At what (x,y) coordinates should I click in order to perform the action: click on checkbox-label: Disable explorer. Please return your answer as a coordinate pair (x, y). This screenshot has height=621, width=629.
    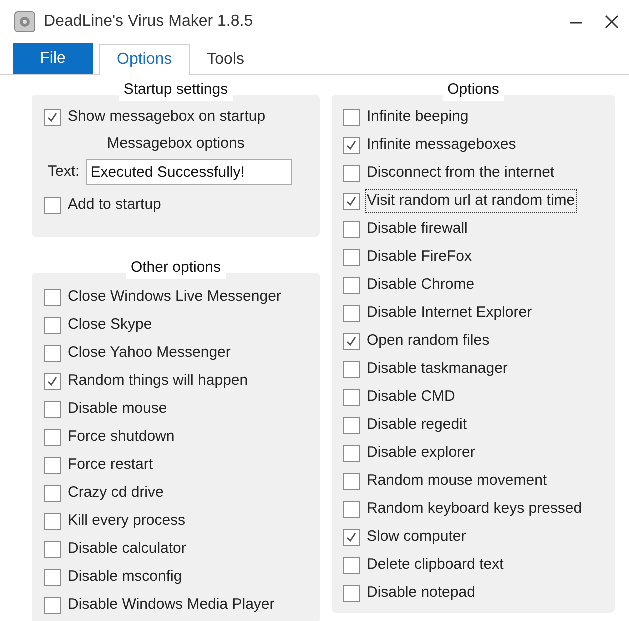
    Looking at the image, I should click on (421, 453).